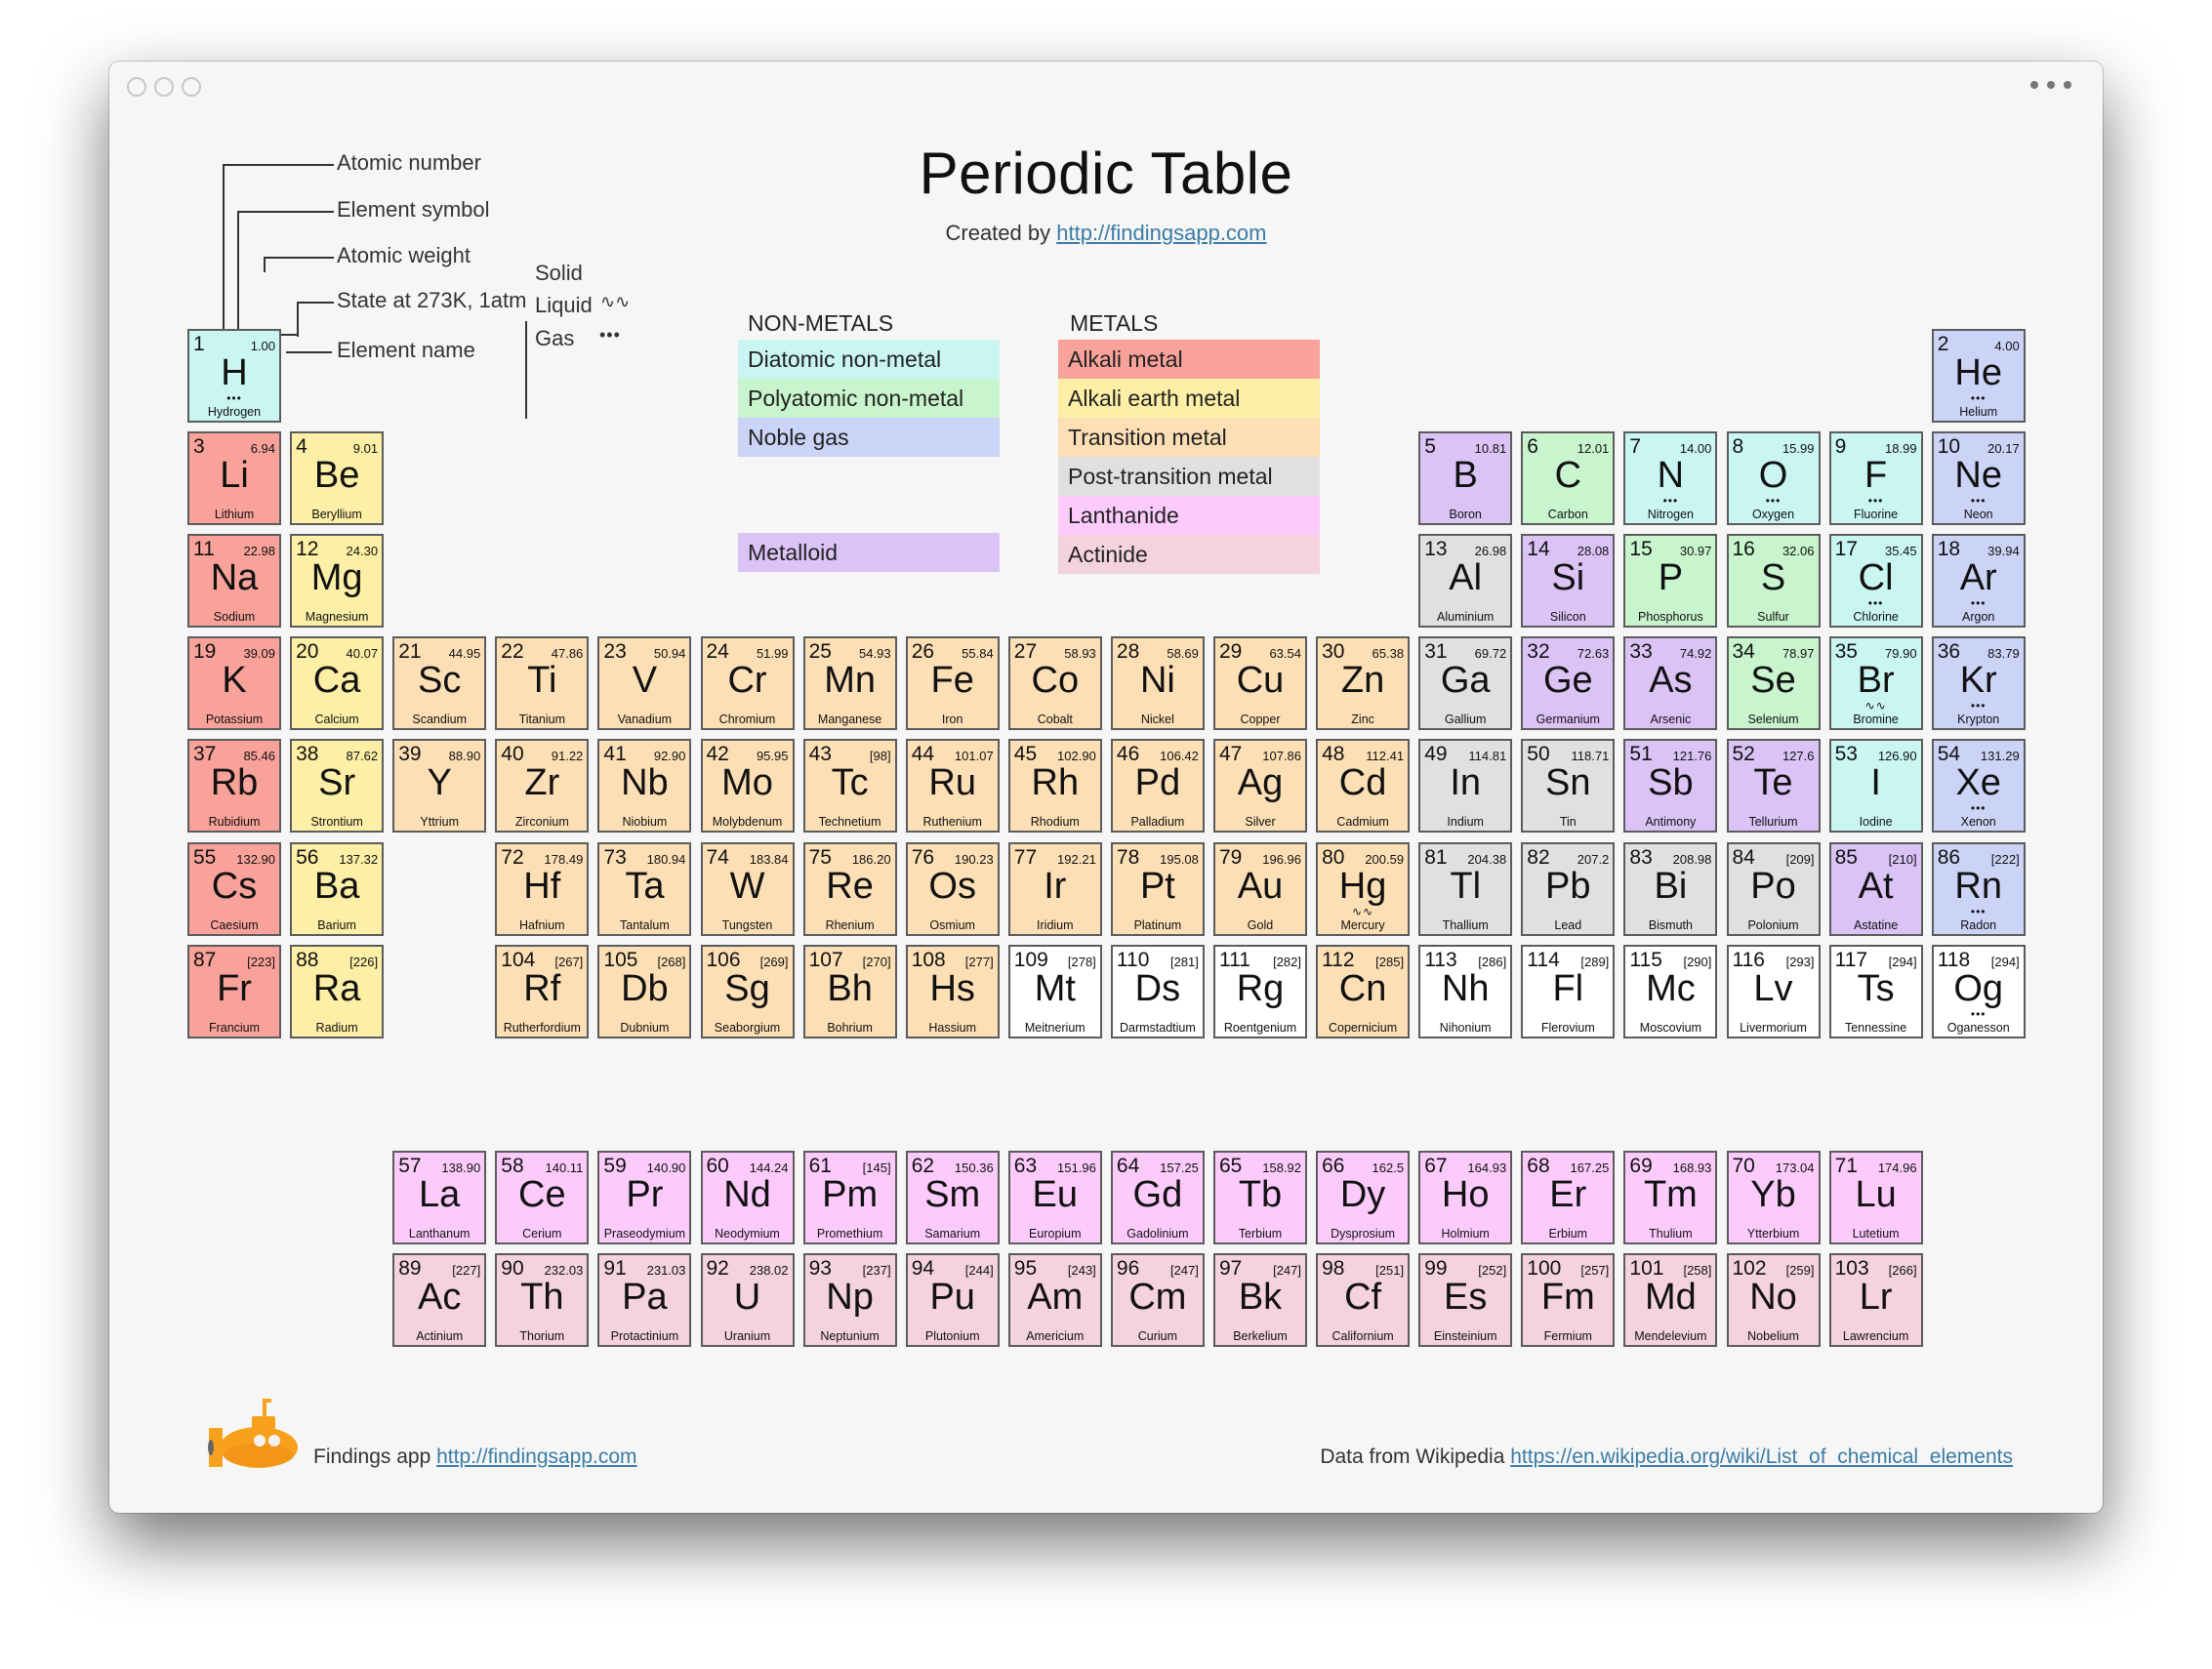  Describe the element at coordinates (1465, 1300) in the screenshot. I see `element-cell-es: 99 [252] Es Einsteinium` at that location.